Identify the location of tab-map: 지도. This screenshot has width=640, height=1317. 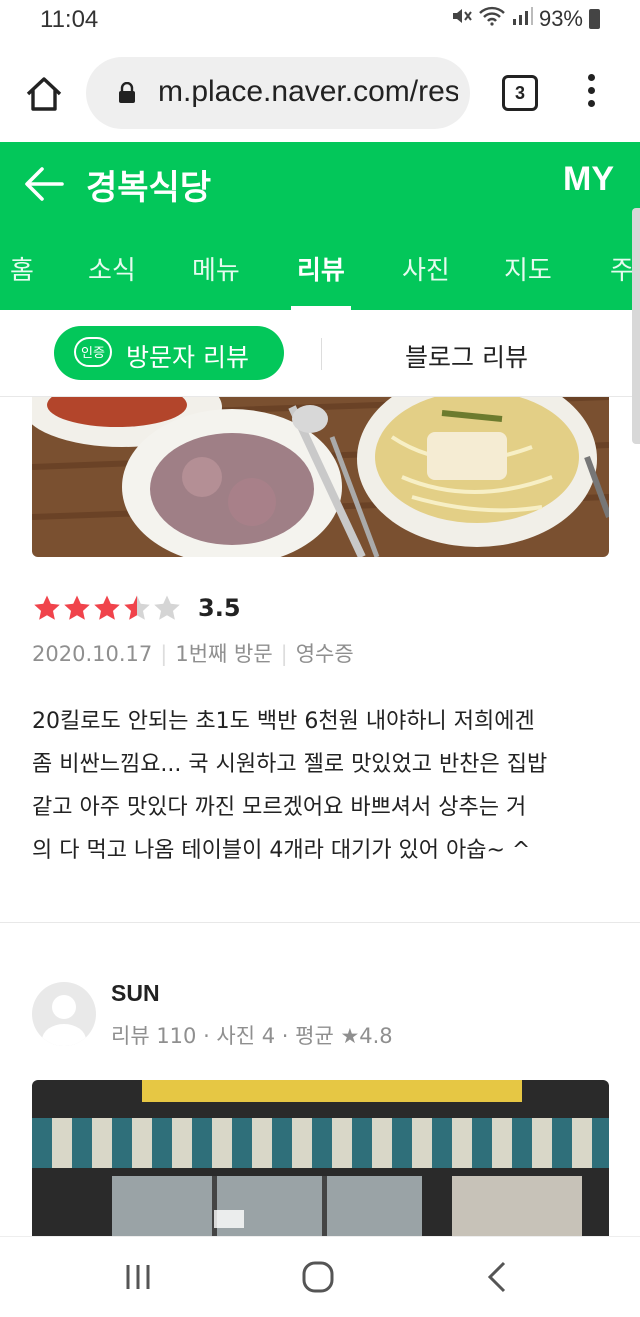
(528, 268).